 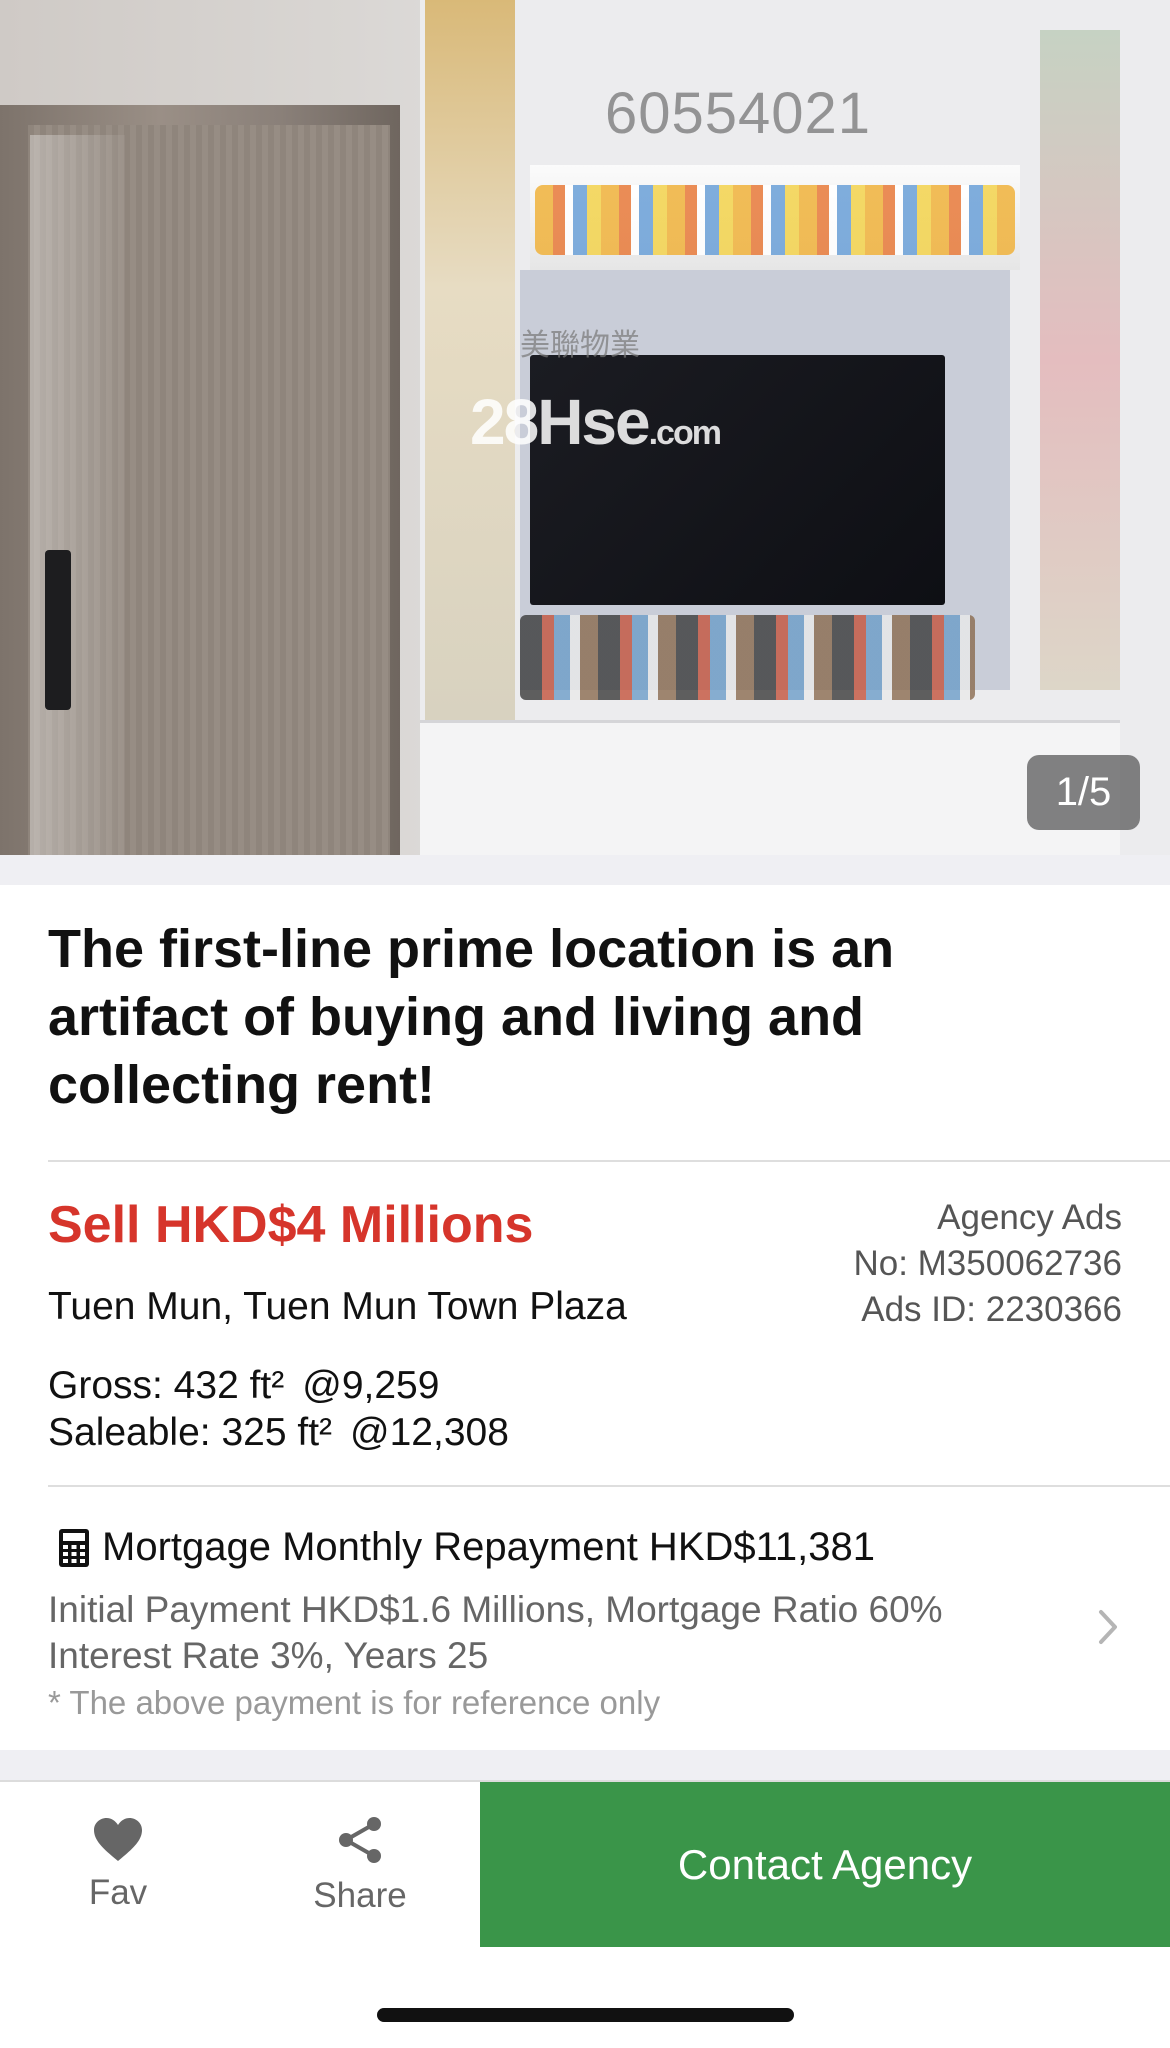 I want to click on agency-number: No: M350062736, so click(x=987, y=1263).